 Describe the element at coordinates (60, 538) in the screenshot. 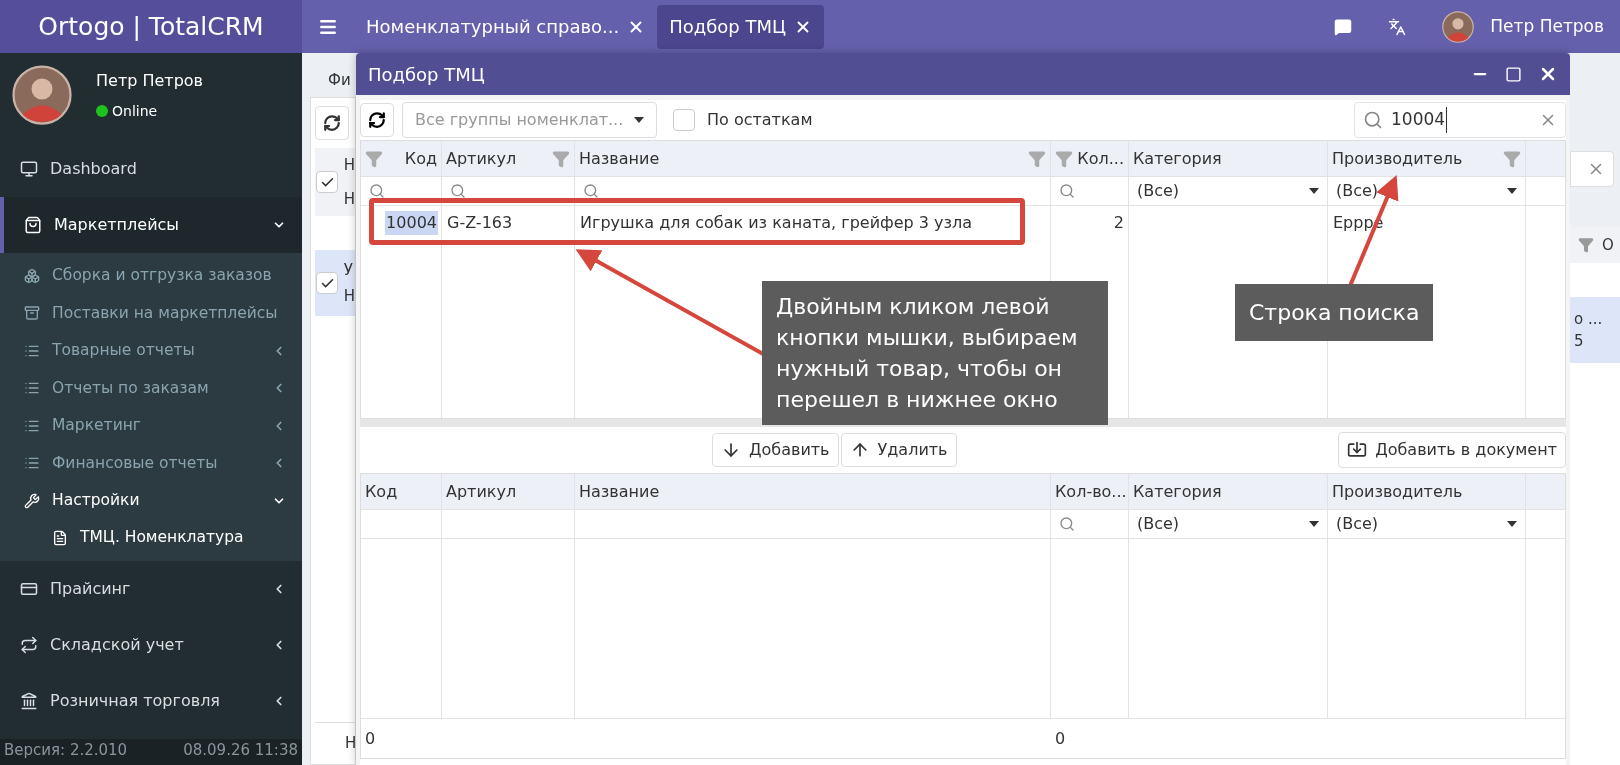

I see `document-icon` at that location.